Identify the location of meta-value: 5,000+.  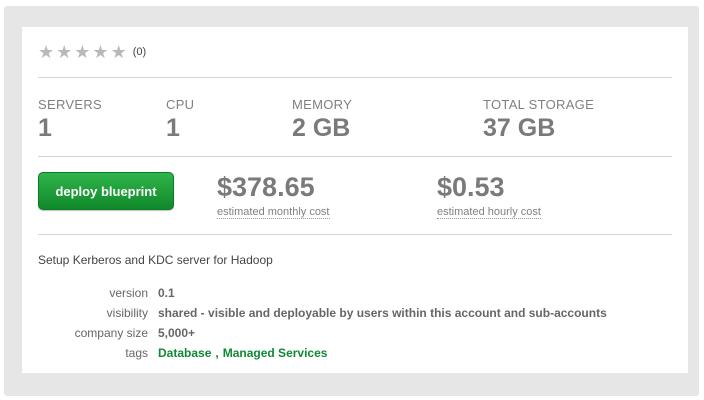
(177, 333).